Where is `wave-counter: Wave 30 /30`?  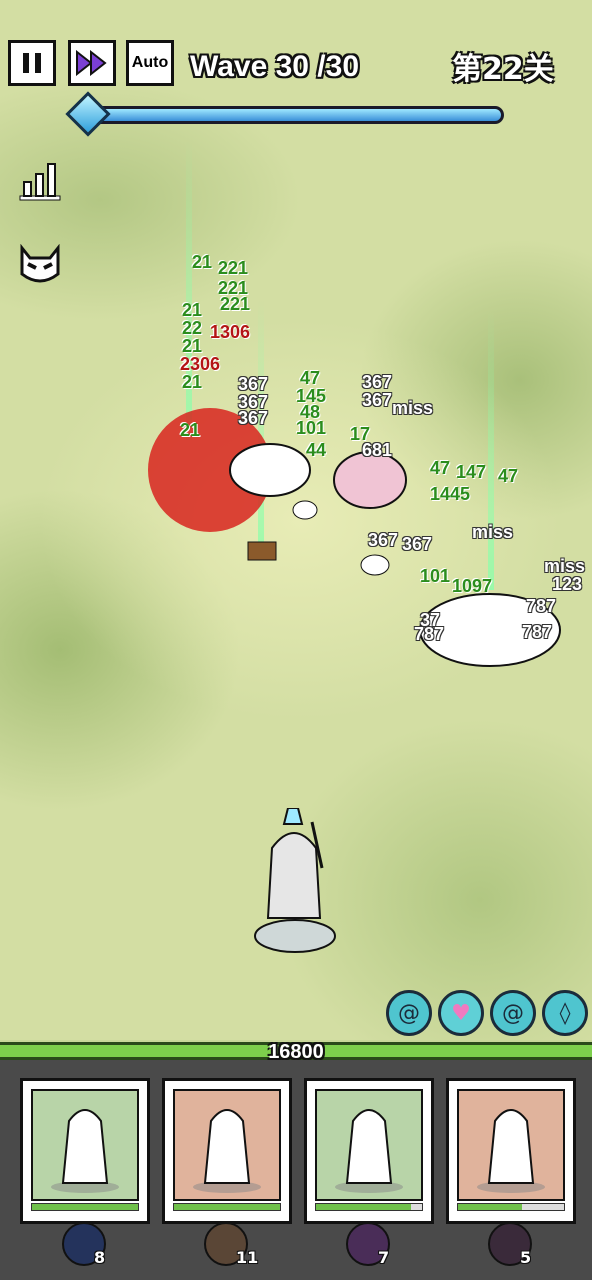 wave-counter: Wave 30 /30 is located at coordinates (274, 66).